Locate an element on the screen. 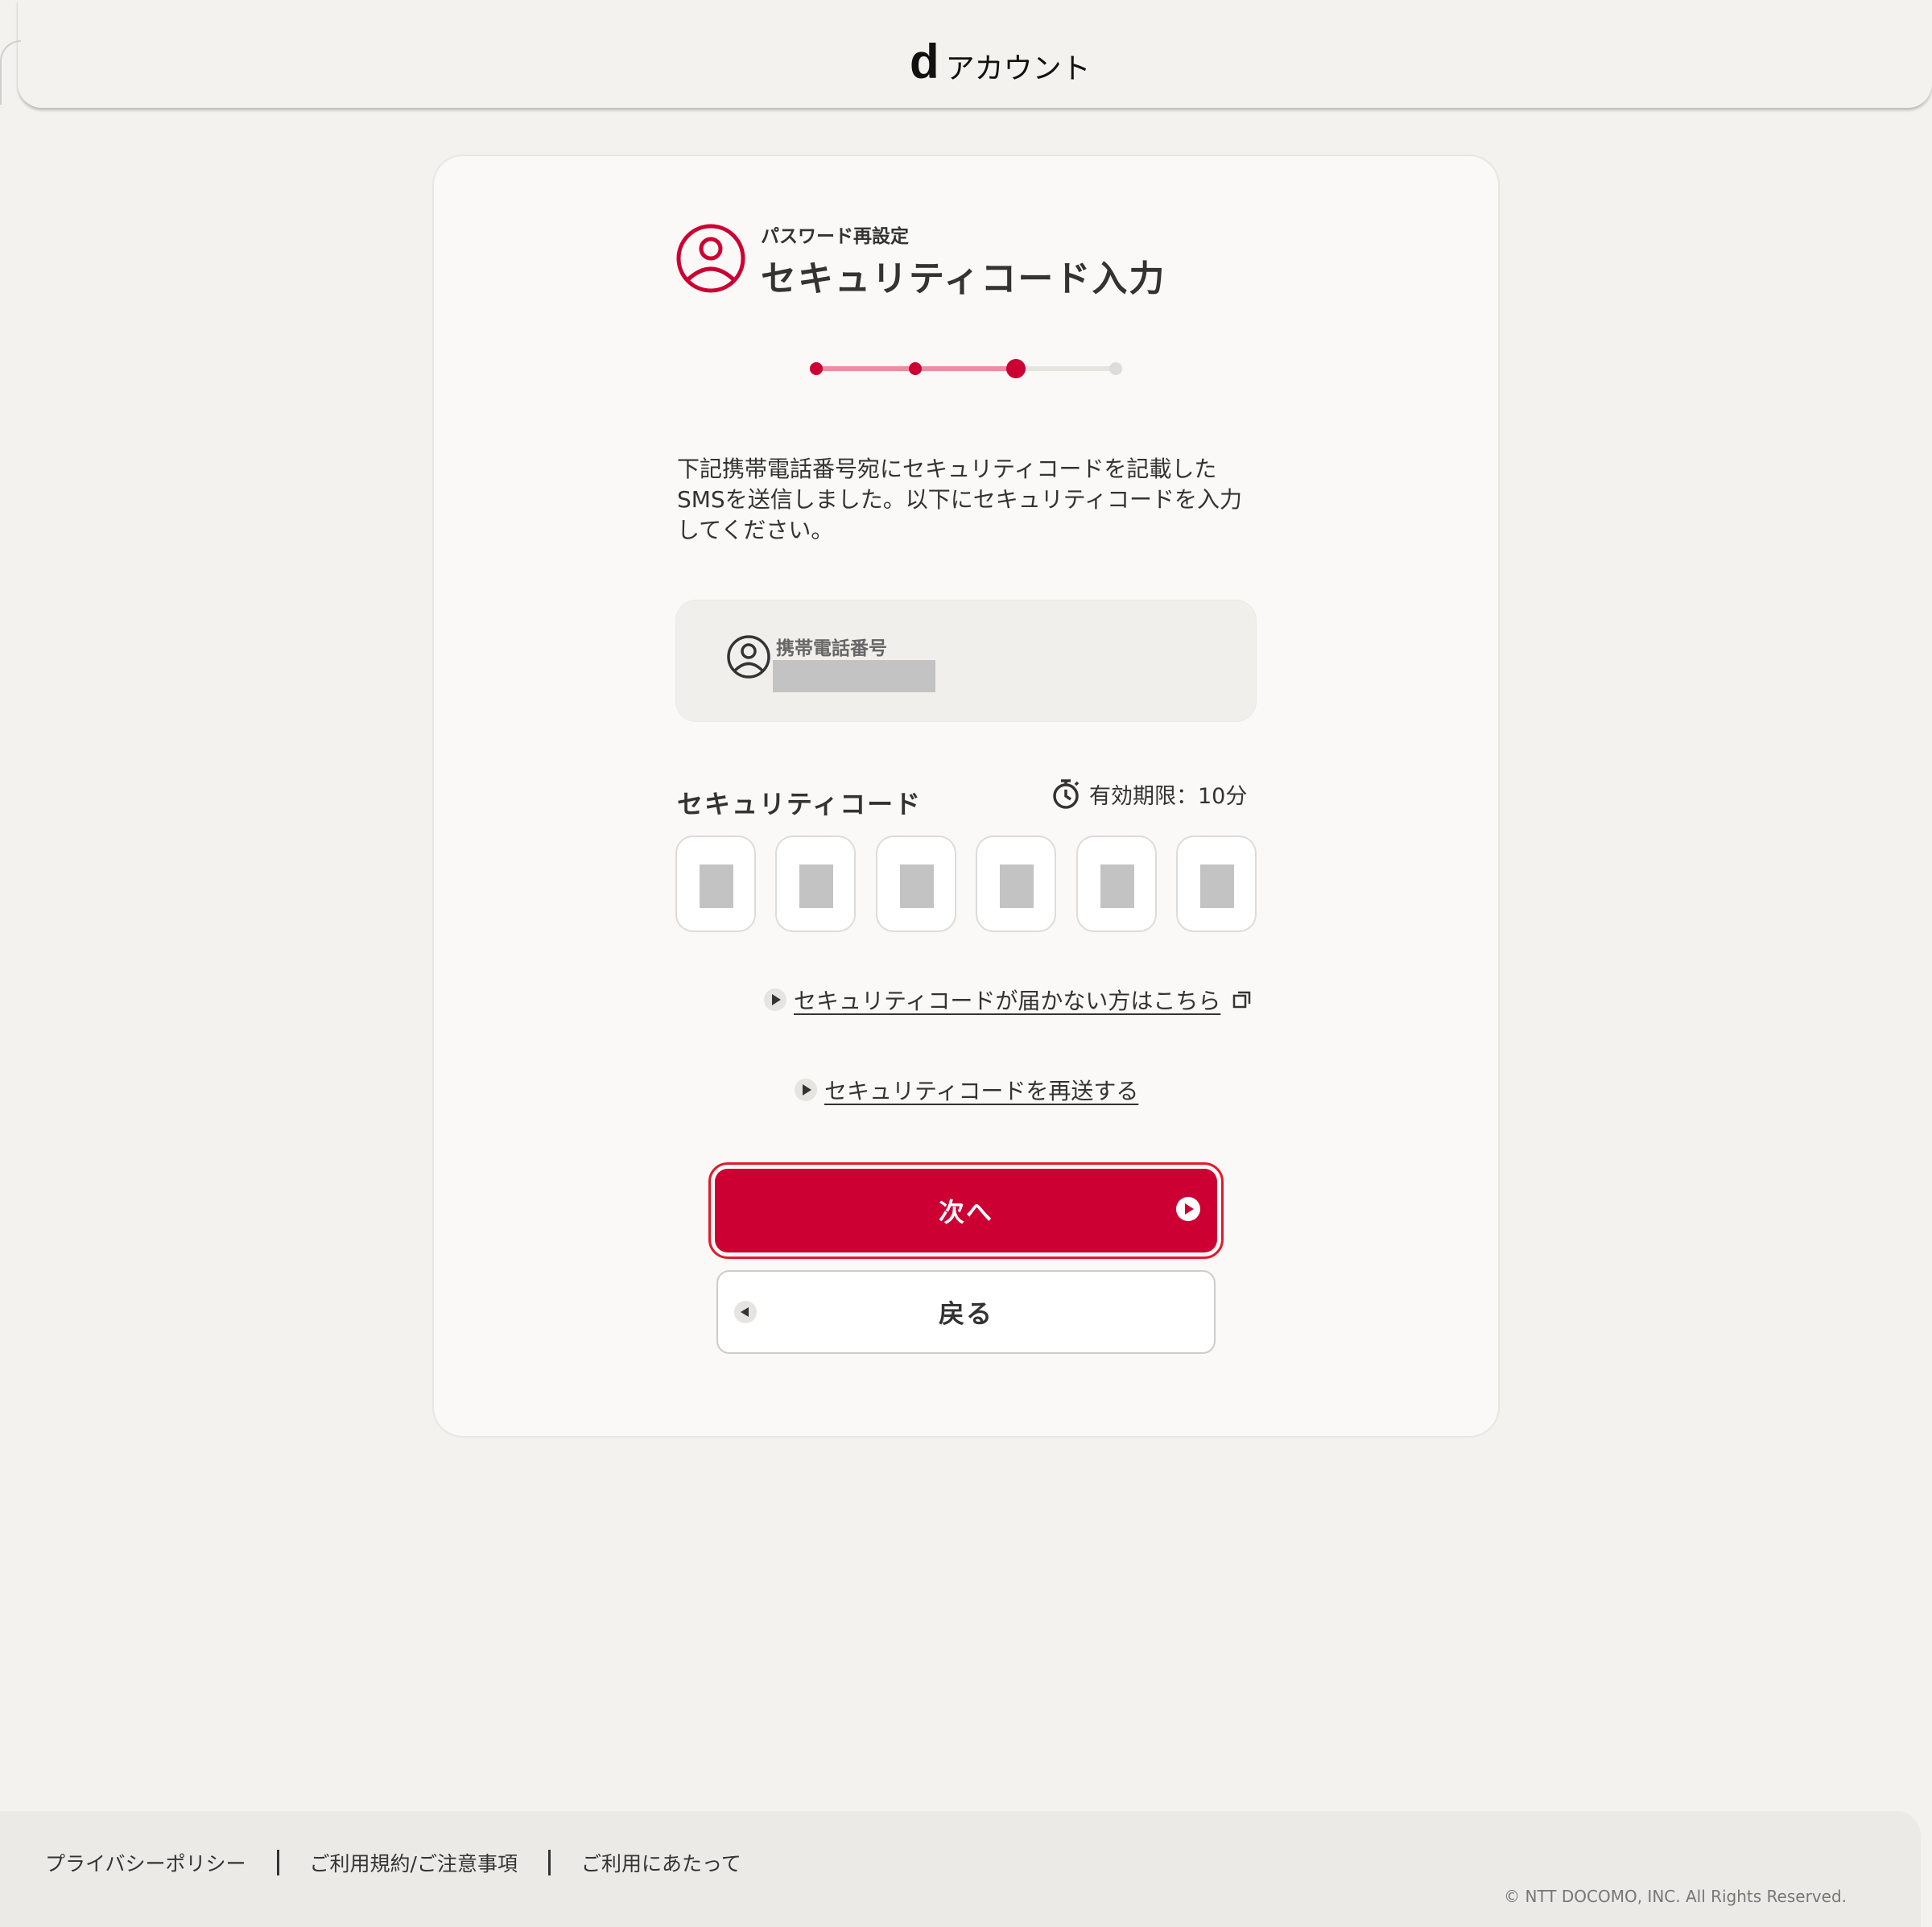 The width and height of the screenshot is (1932, 1927). logo-mark: d is located at coordinates (925, 62).